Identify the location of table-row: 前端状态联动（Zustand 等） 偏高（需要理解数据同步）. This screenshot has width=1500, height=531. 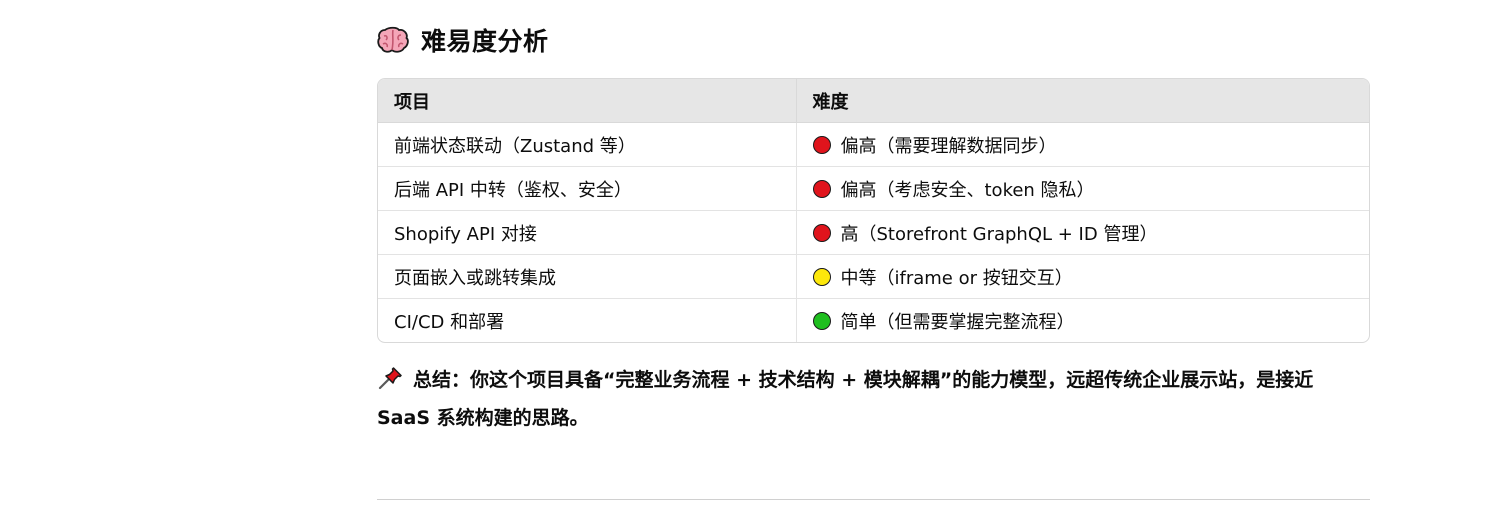
(873, 144).